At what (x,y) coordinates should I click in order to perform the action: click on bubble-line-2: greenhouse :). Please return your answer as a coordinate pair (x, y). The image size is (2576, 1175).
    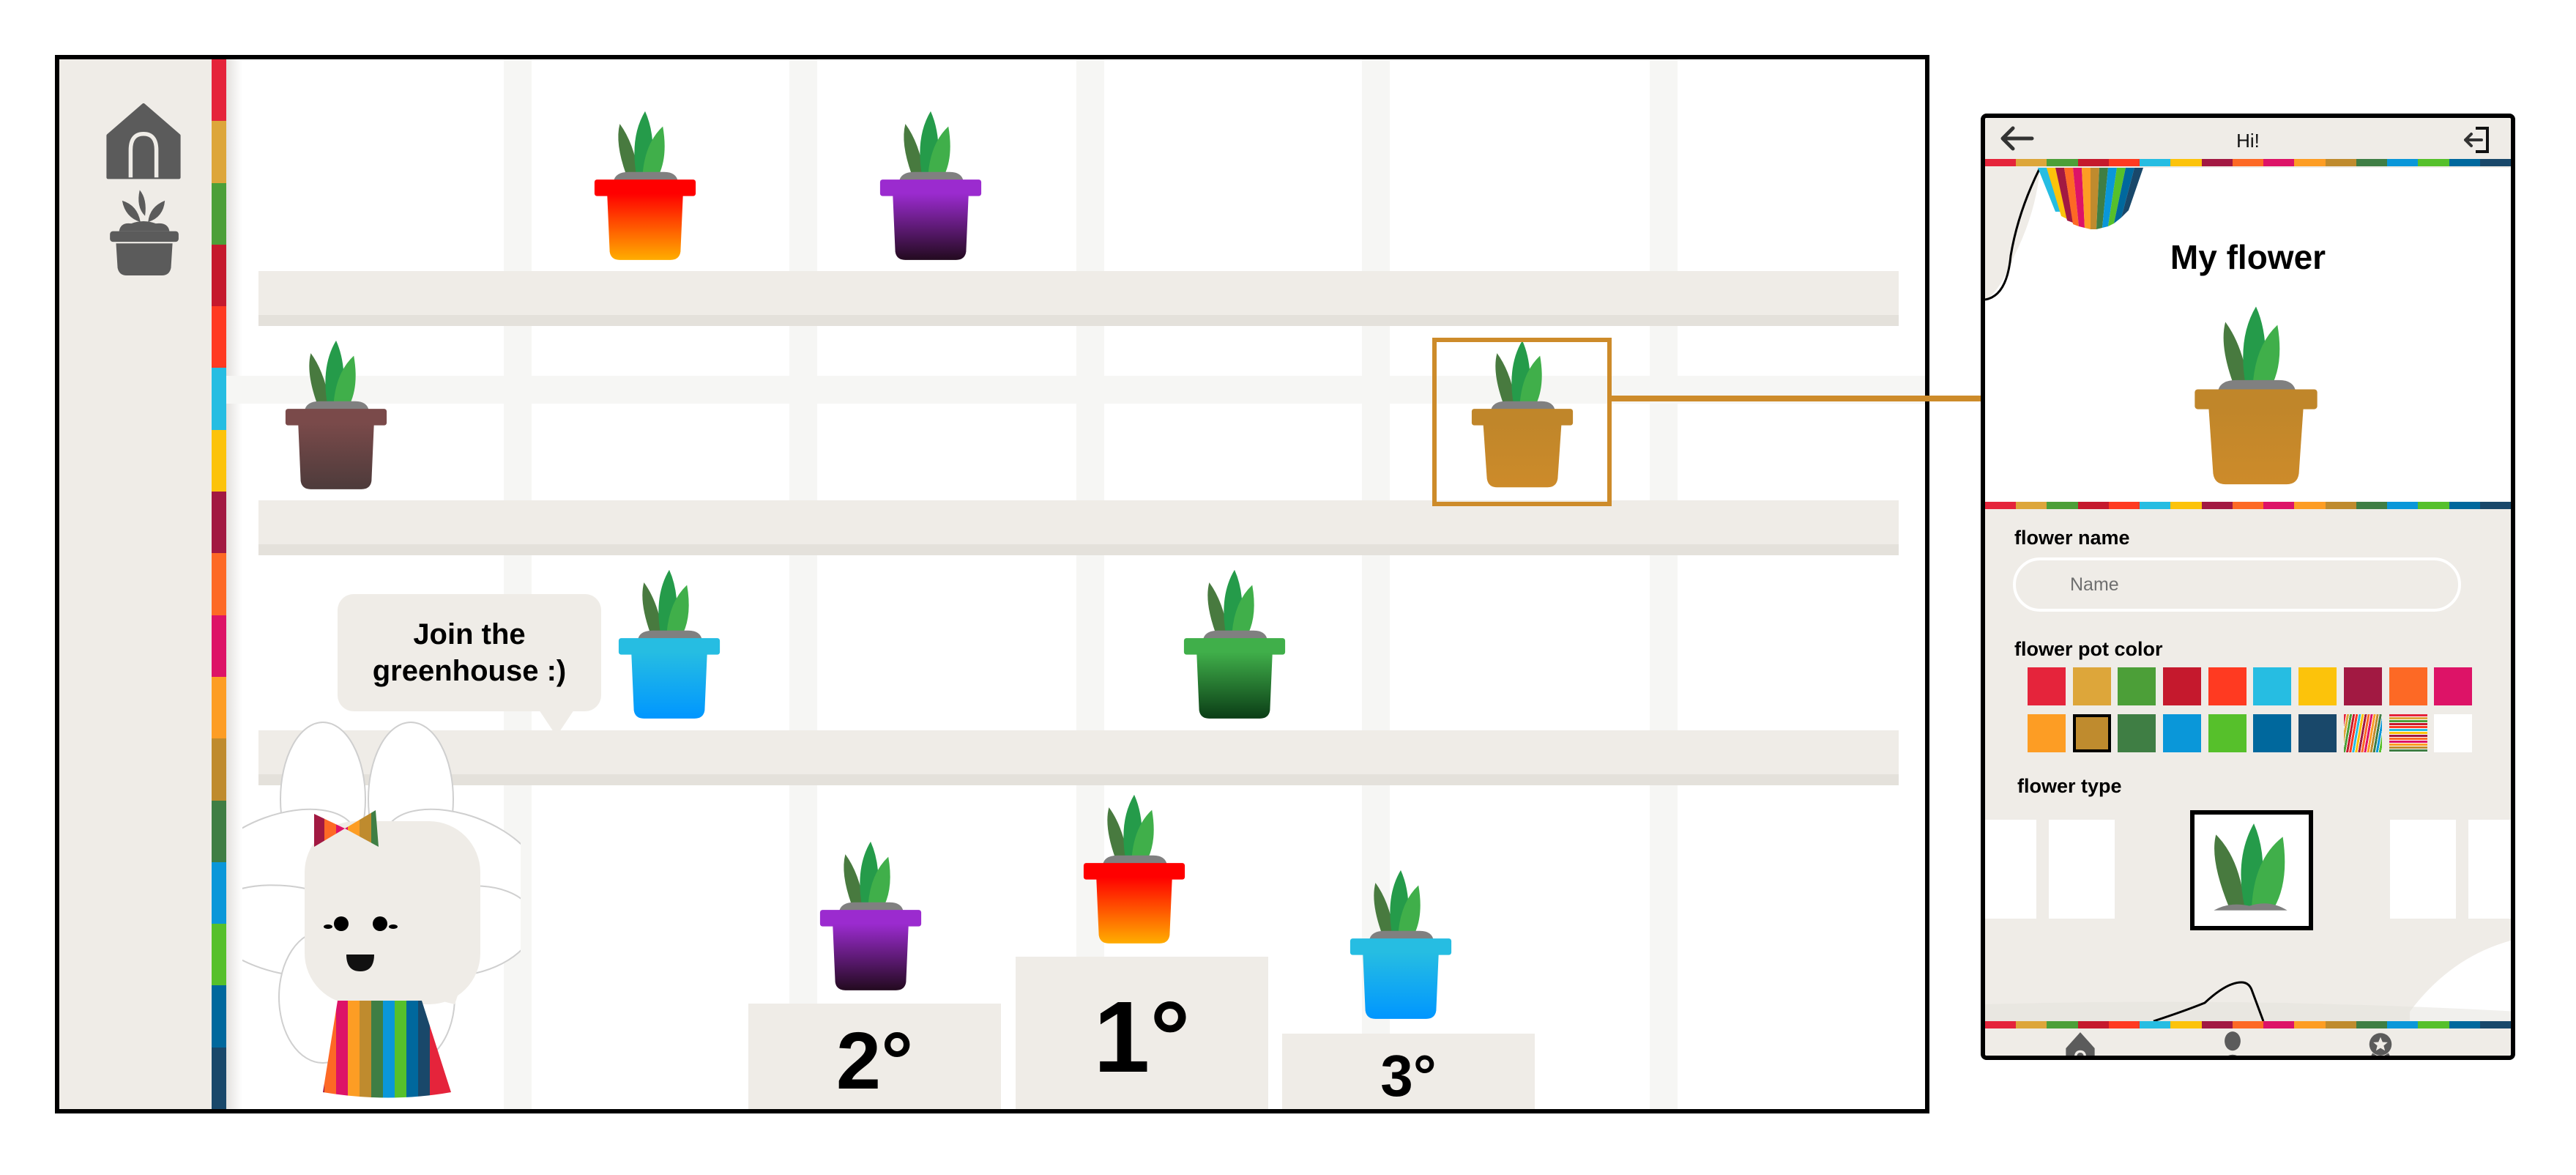
    Looking at the image, I should click on (469, 671).